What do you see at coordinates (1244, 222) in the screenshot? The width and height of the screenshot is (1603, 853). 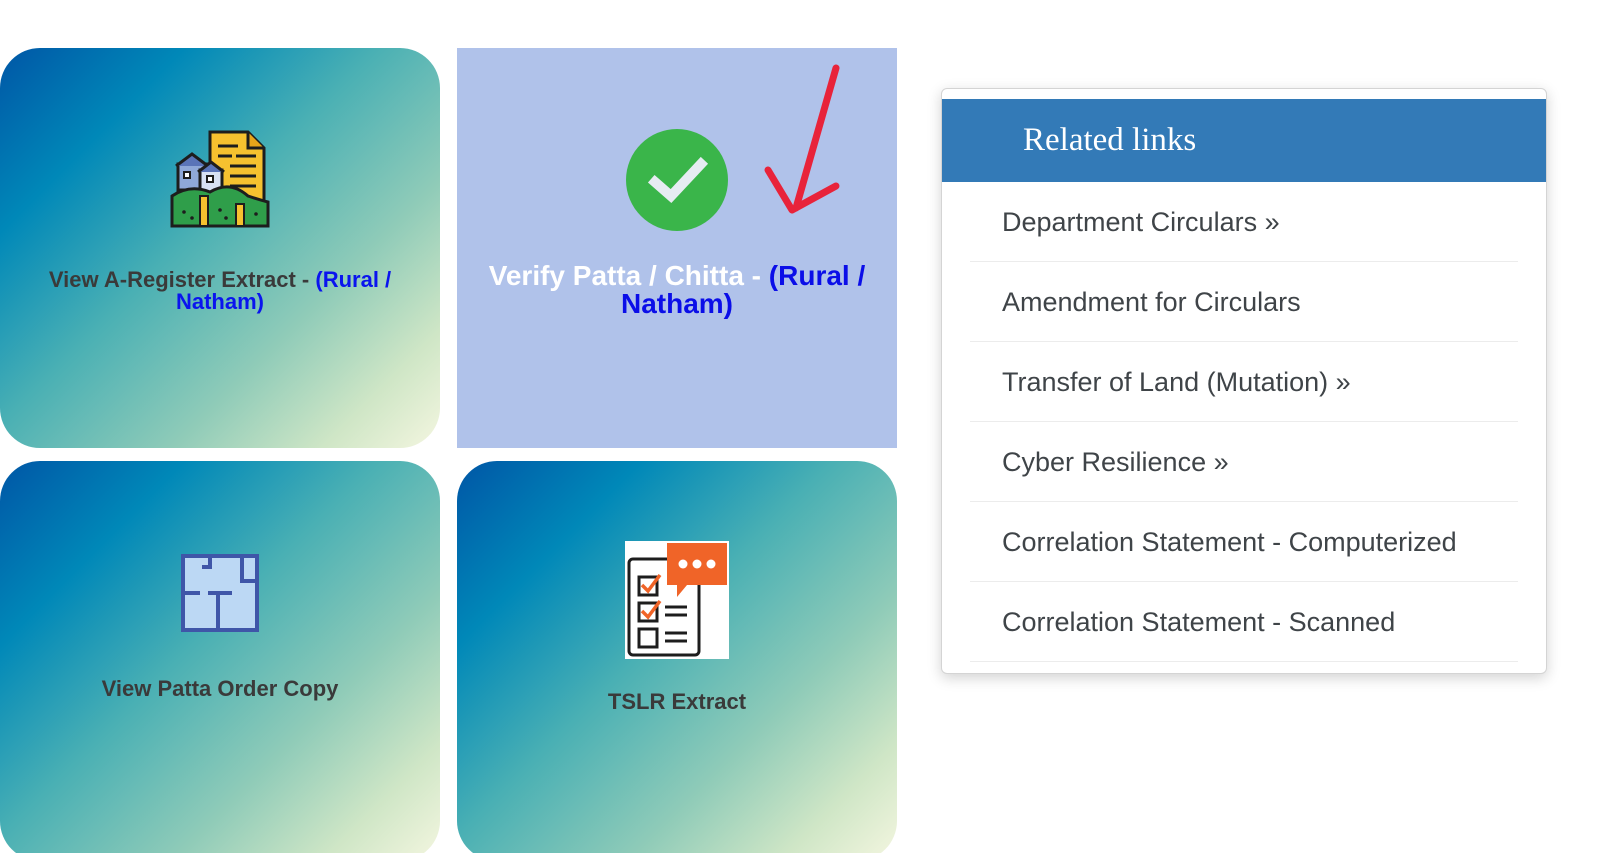 I see `related-link-department-circulars: Department Circulars »` at bounding box center [1244, 222].